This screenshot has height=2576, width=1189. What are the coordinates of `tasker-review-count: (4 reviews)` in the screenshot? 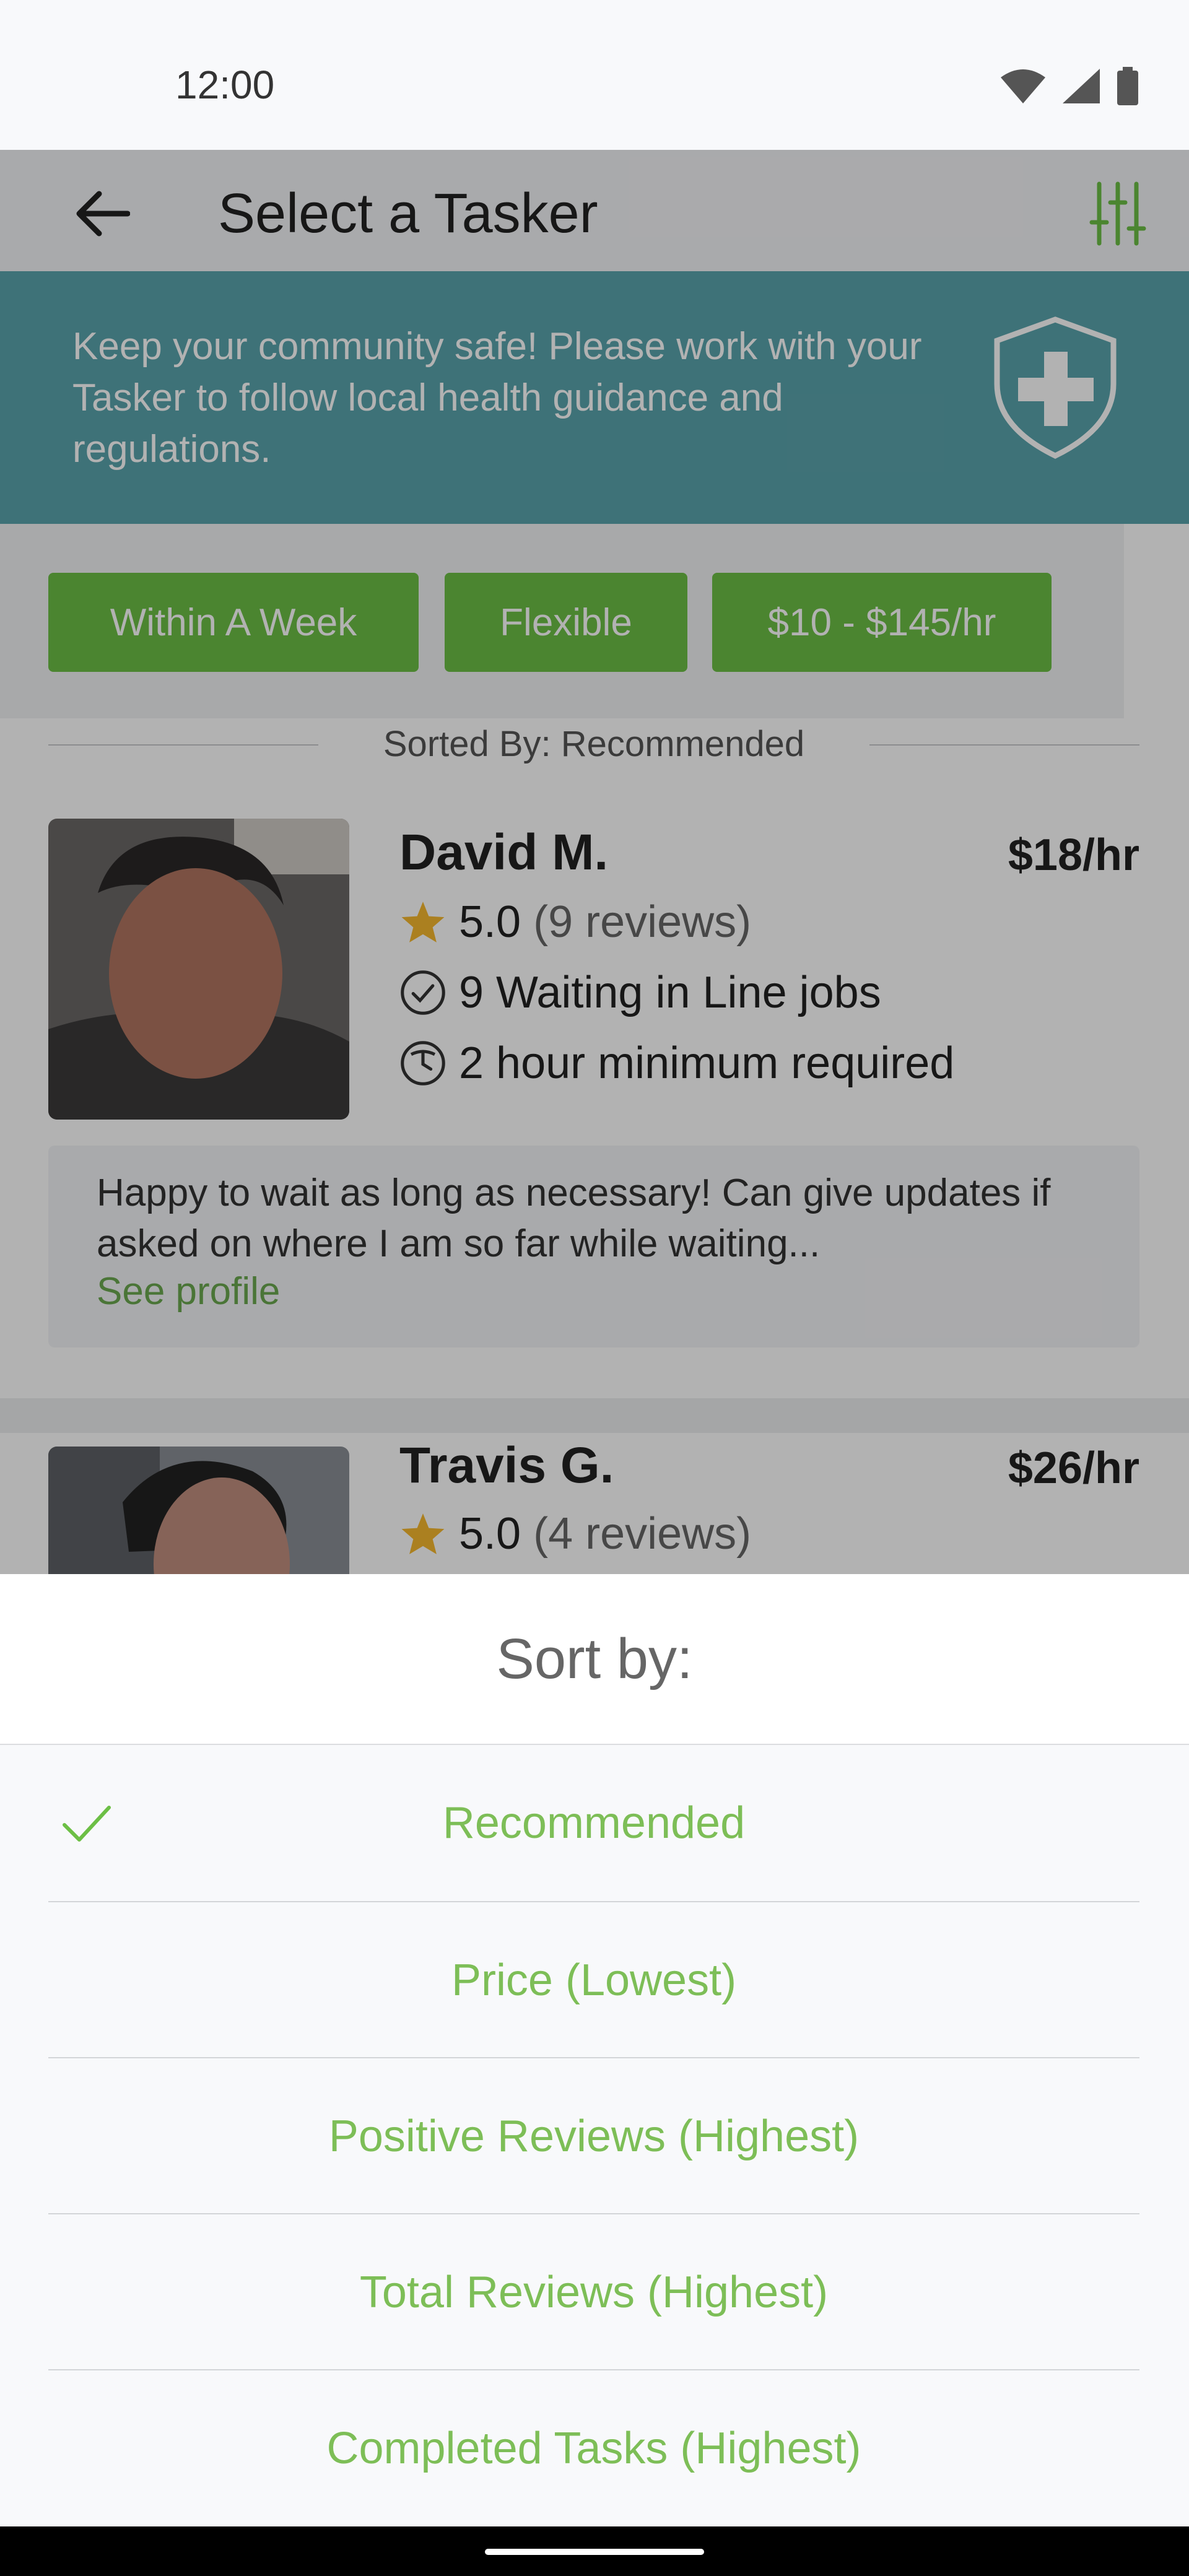 It's located at (642, 1534).